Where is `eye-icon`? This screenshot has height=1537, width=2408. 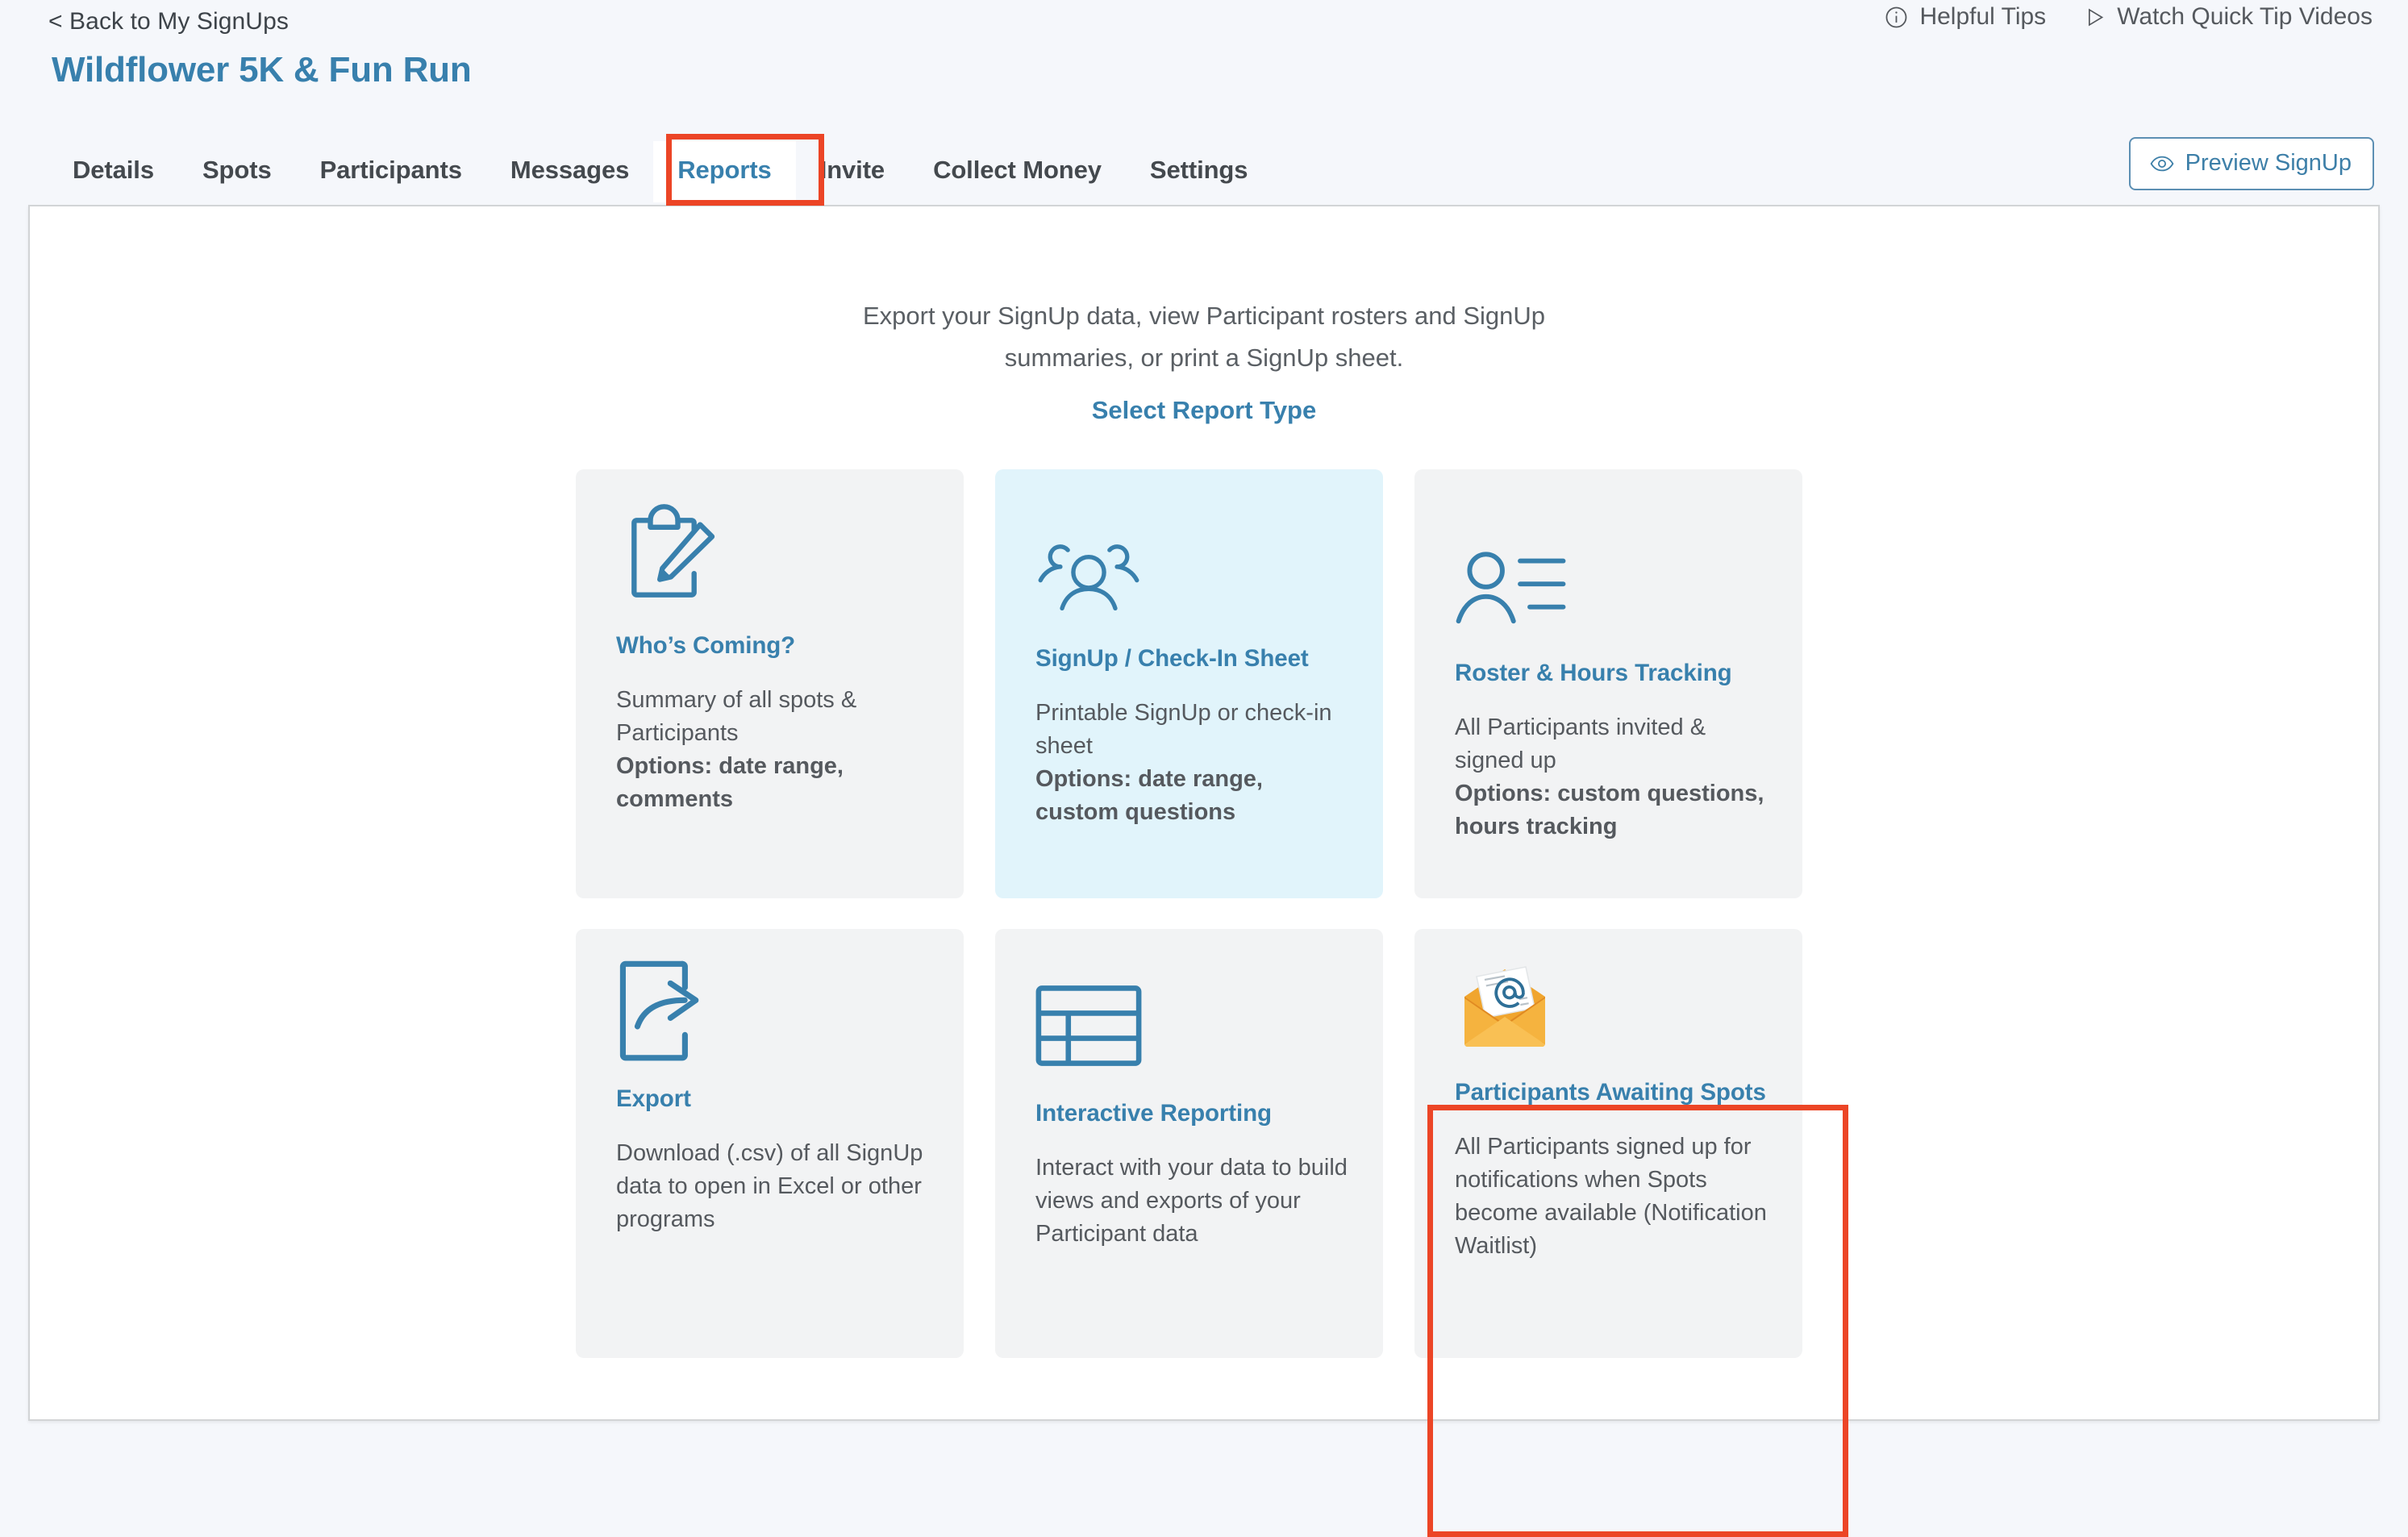
eye-icon is located at coordinates (2162, 164).